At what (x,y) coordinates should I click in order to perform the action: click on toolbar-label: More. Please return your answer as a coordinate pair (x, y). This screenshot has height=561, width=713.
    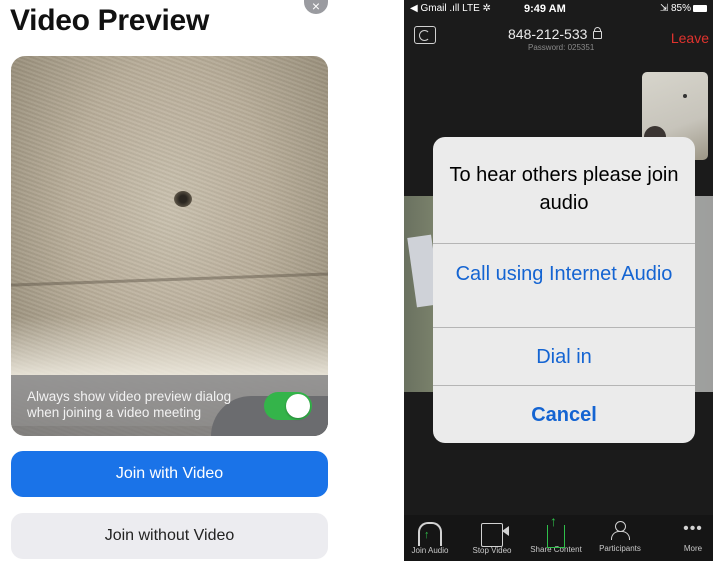
    Looking at the image, I should click on (693, 548).